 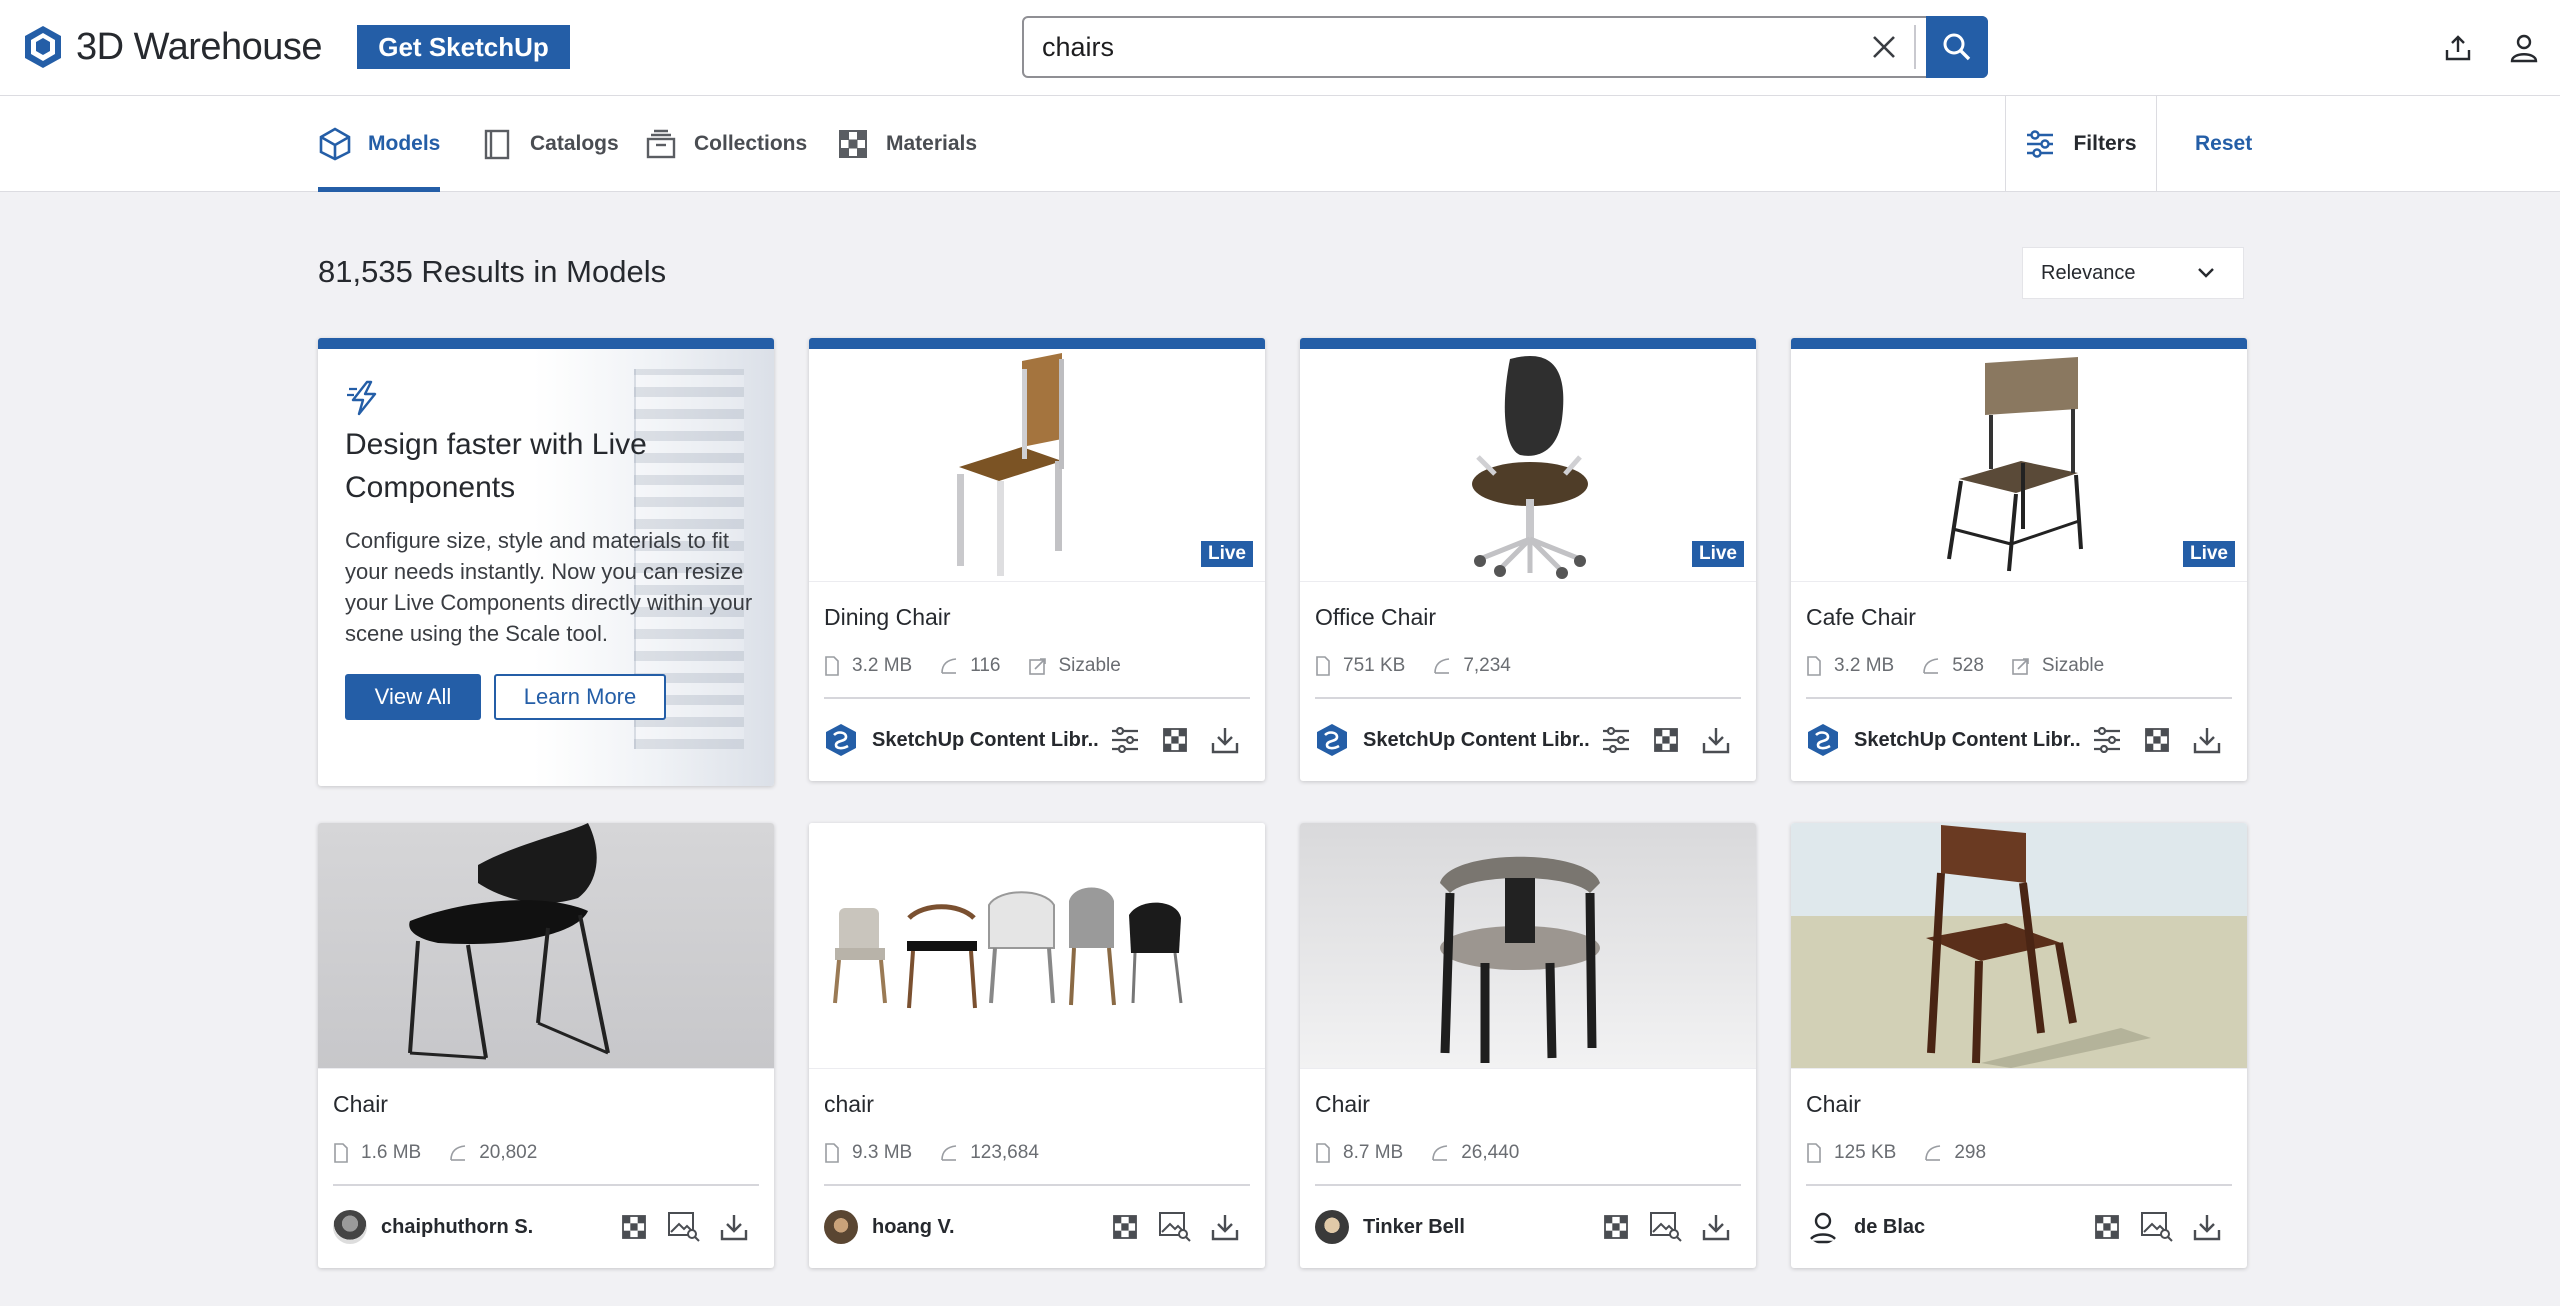 I want to click on tab-materials: Materials, so click(x=906, y=144).